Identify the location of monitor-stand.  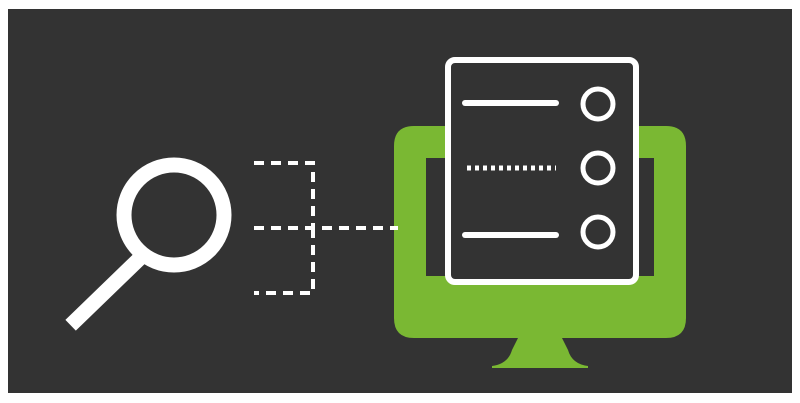
(540, 351).